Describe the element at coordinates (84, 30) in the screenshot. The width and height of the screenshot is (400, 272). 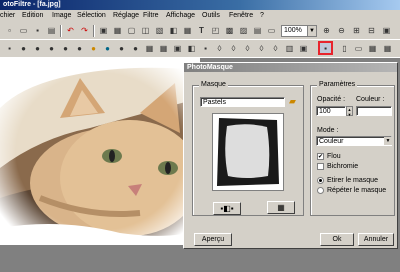
I see `redo-icon: ↷` at that location.